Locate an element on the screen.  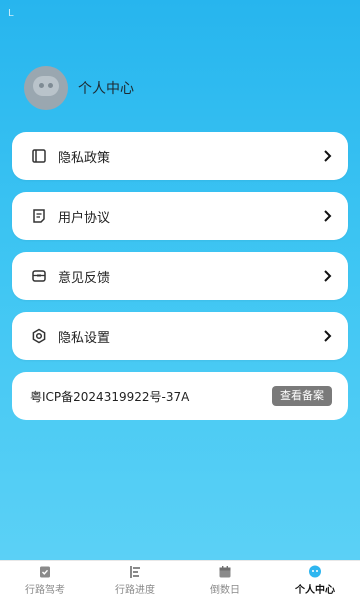
menu-label: 隐私设置 is located at coordinates (84, 338).